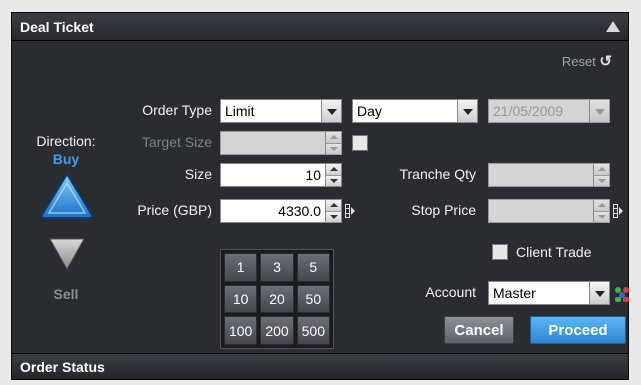 Image resolution: width=641 pixels, height=385 pixels. I want to click on keypad-key: 50, so click(313, 299).